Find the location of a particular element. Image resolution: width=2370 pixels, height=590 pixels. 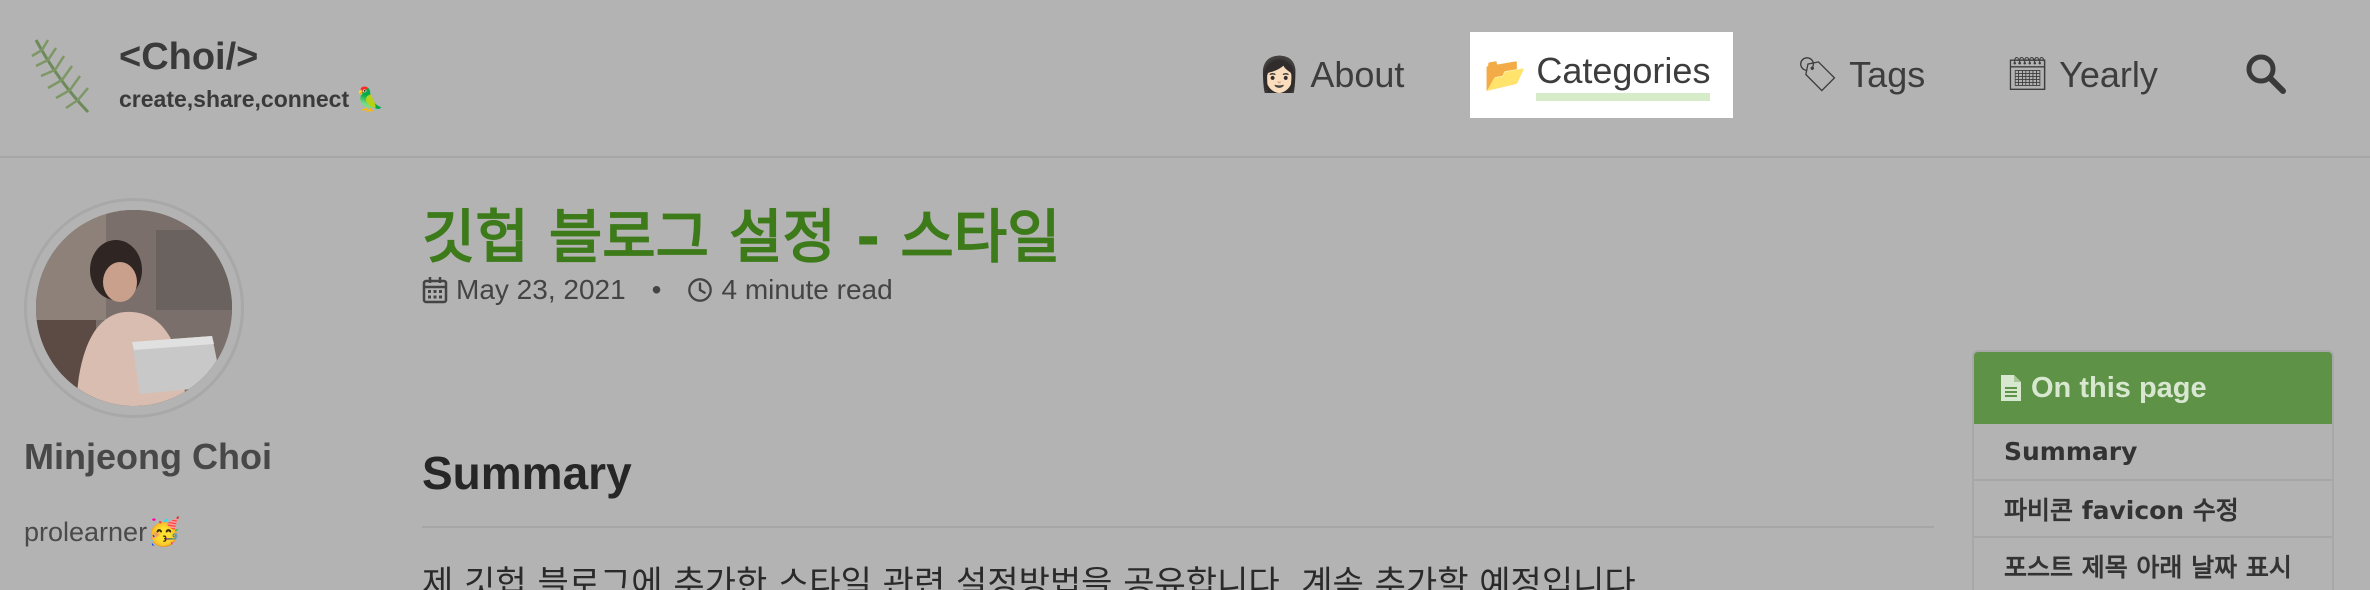

toc-title: On this page is located at coordinates (2119, 387).